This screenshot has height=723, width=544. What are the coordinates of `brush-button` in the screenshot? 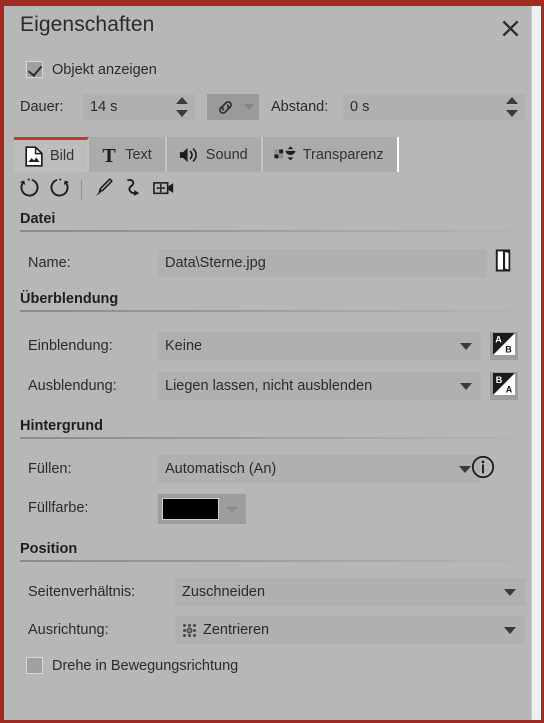 It's located at (103, 190).